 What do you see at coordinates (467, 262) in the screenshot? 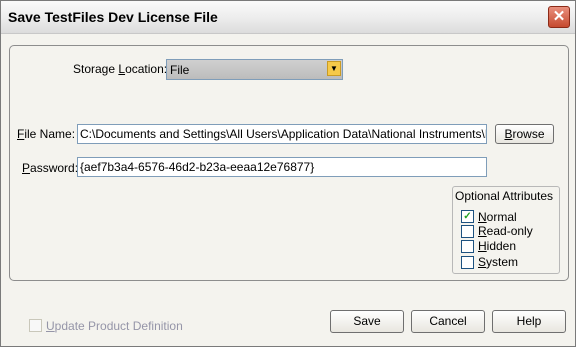
I see `system-checkbox` at bounding box center [467, 262].